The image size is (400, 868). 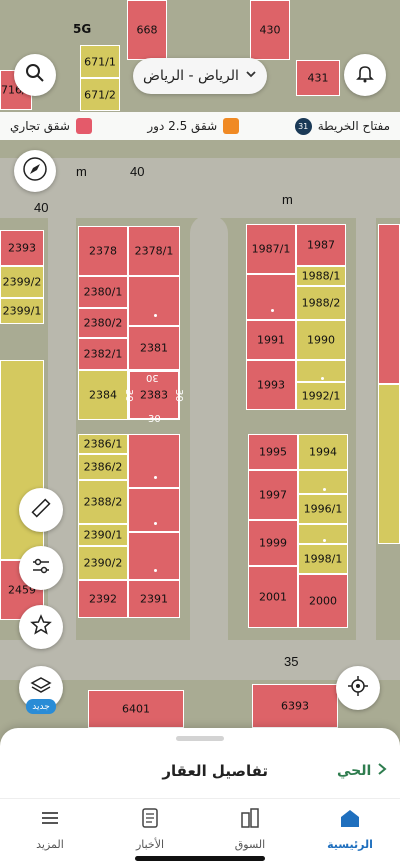 What do you see at coordinates (35, 75) in the screenshot?
I see `search-button` at bounding box center [35, 75].